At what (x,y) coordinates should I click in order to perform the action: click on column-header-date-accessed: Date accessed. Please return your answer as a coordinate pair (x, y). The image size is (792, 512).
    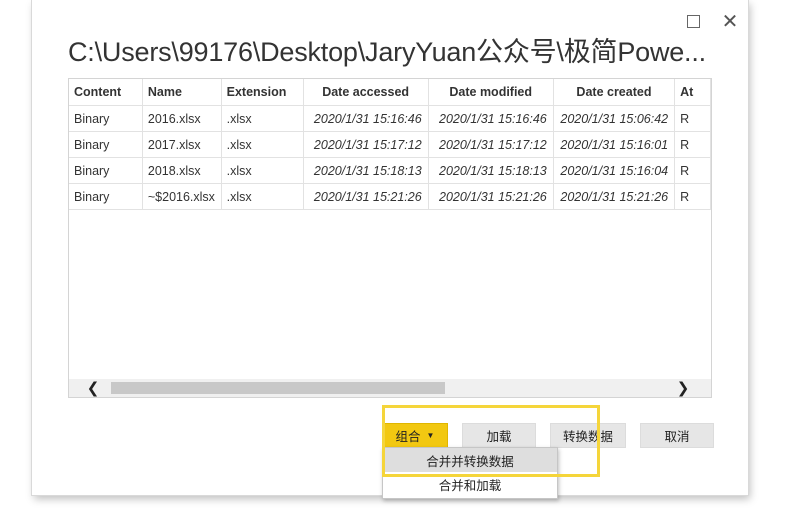
    Looking at the image, I should click on (366, 92).